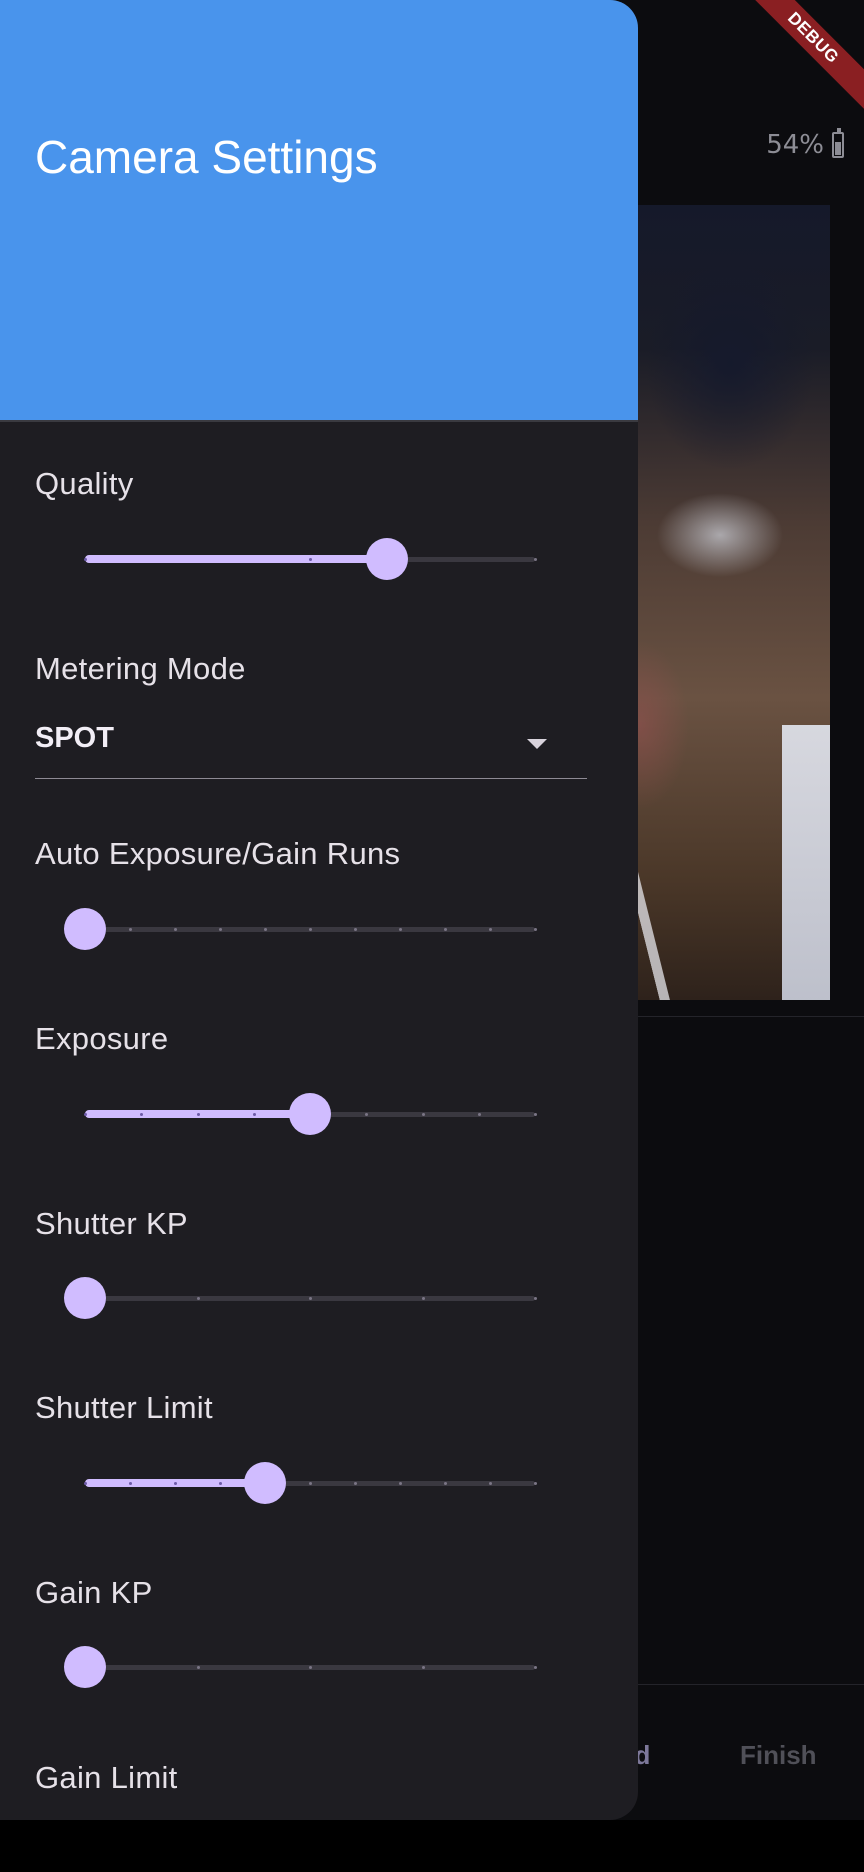 This screenshot has height=1872, width=864. What do you see at coordinates (106, 1777) in the screenshot?
I see `gain-limit-label: Gain Limit` at bounding box center [106, 1777].